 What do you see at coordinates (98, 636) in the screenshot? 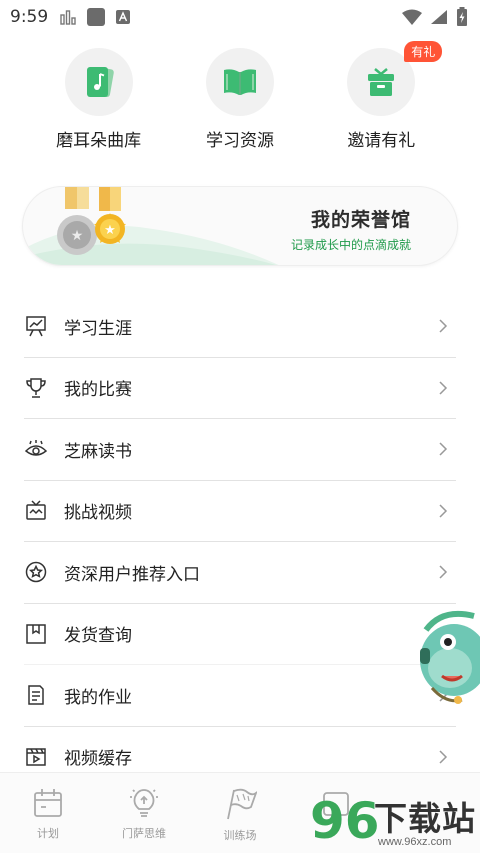
I see `menu-label: 发货查询` at bounding box center [98, 636].